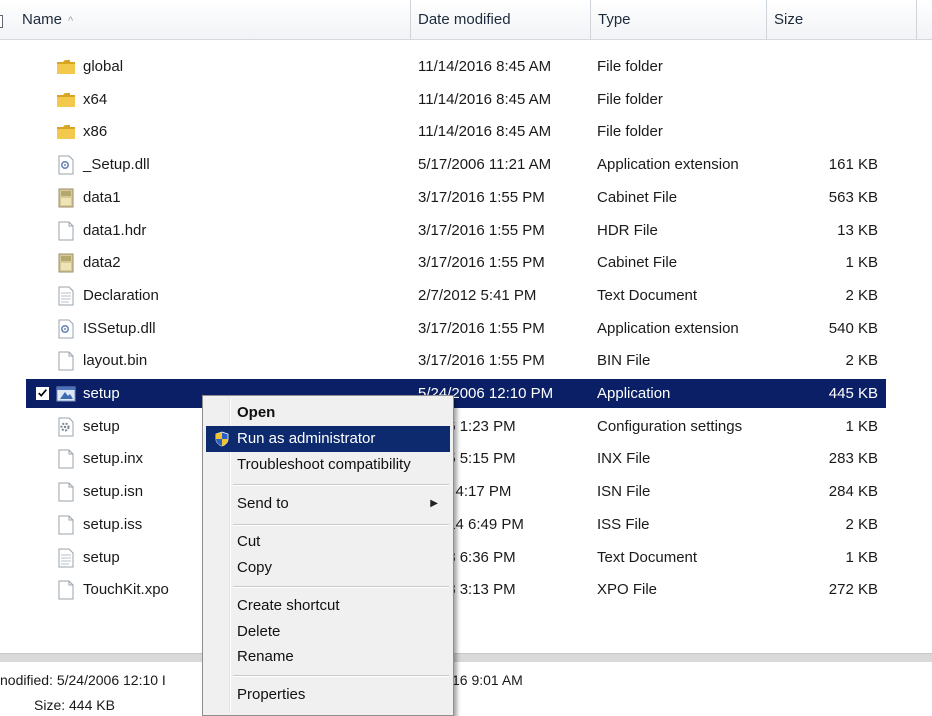  I want to click on file-size: 1 KB, so click(861, 557).